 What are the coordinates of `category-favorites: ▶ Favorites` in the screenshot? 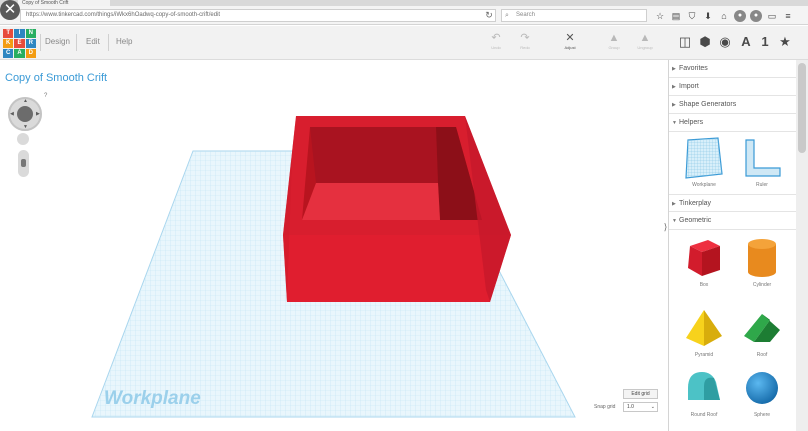 It's located at (732, 69).